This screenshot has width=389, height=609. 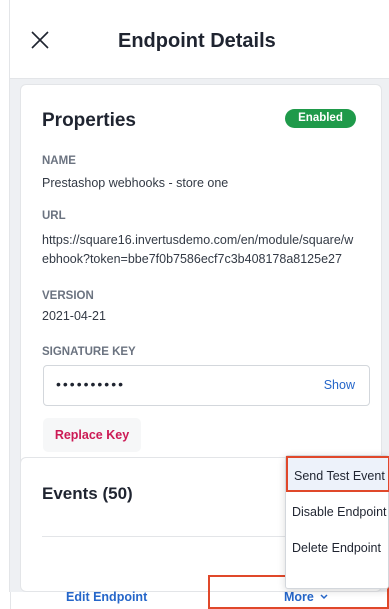 What do you see at coordinates (92, 435) in the screenshot?
I see `replace-key-button: Replace Key` at bounding box center [92, 435].